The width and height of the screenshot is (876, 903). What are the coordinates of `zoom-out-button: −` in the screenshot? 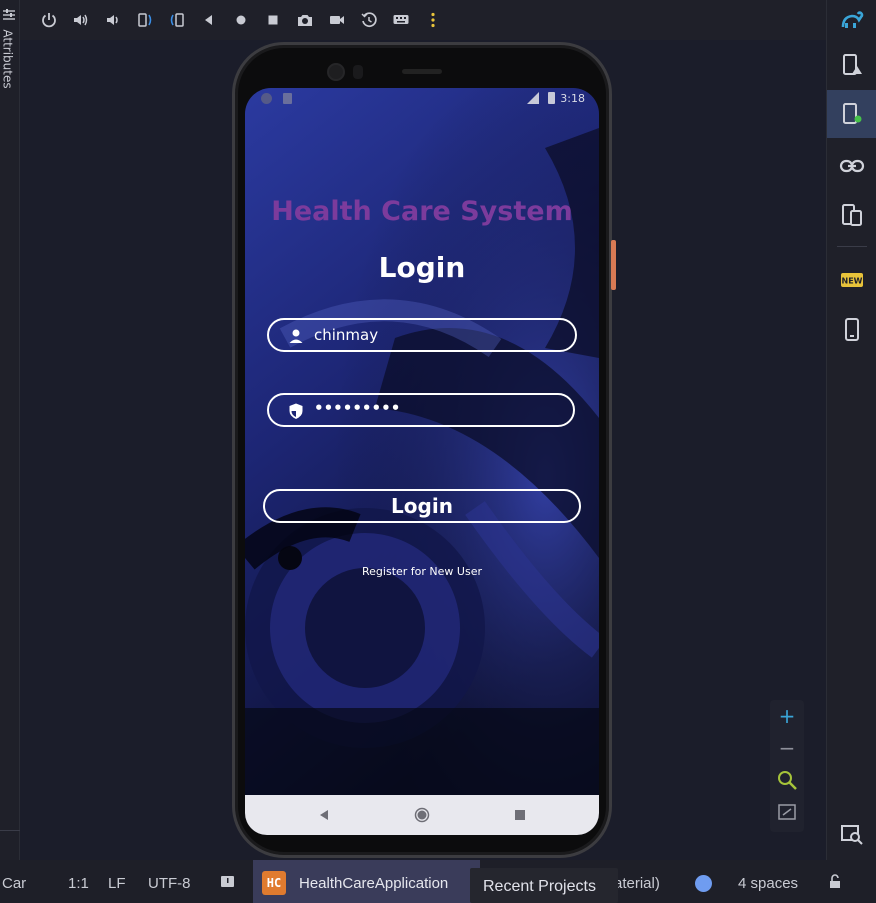 It's located at (787, 748).